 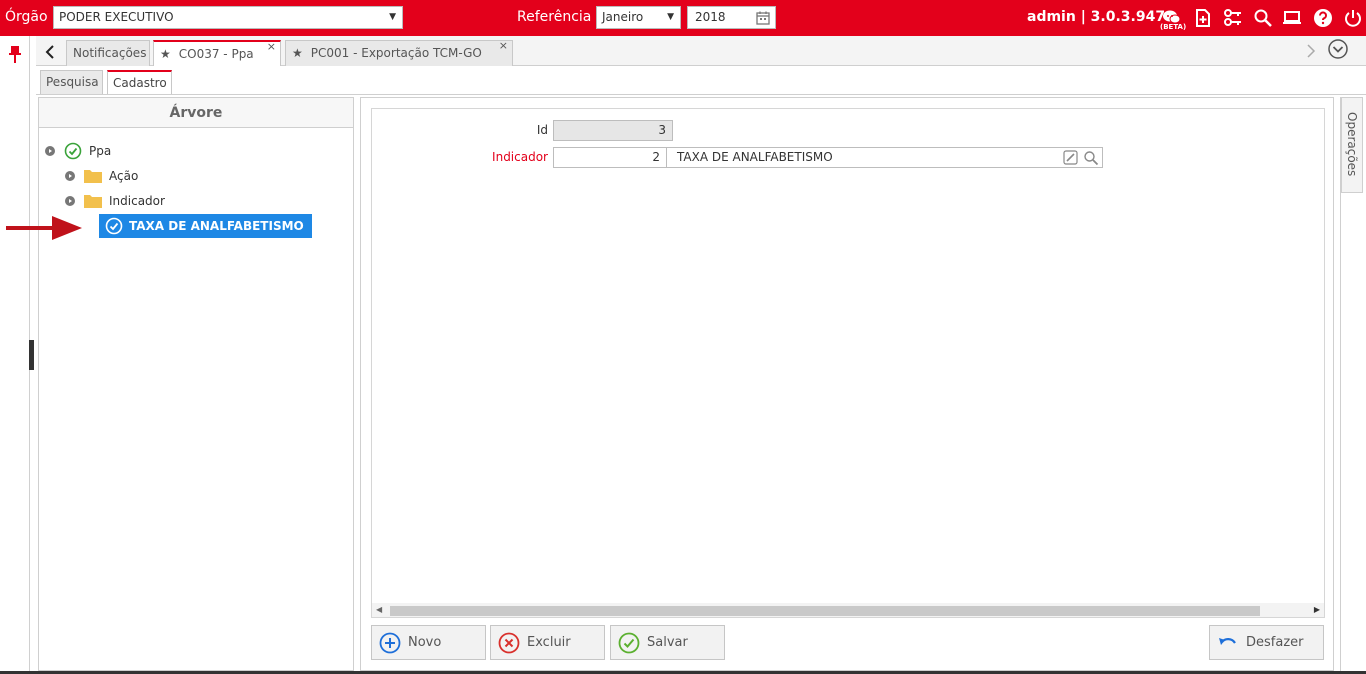 What do you see at coordinates (1353, 384) in the screenshot?
I see `operations-sidebar: Operações` at bounding box center [1353, 384].